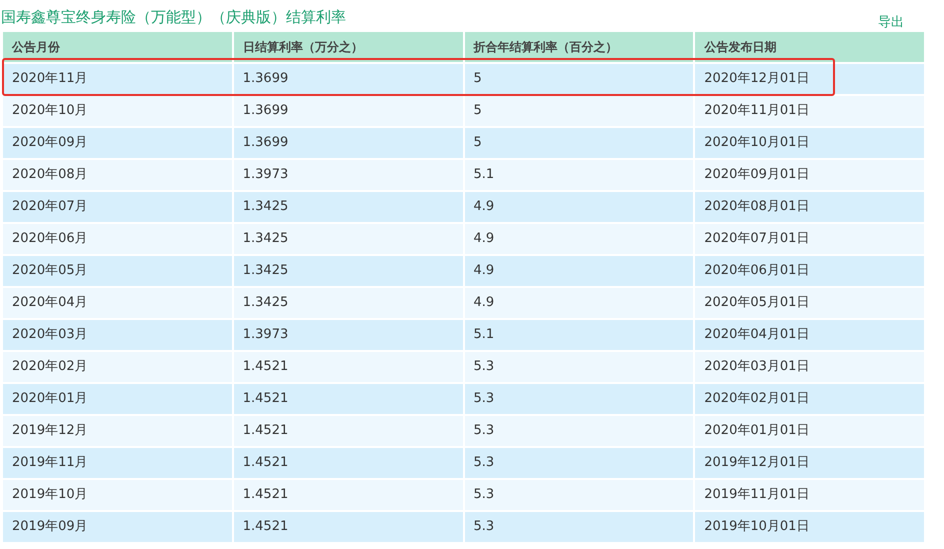 Image resolution: width=944 pixels, height=549 pixels. Describe the element at coordinates (117, 463) in the screenshot. I see `table-cell: 2019年11月` at that location.